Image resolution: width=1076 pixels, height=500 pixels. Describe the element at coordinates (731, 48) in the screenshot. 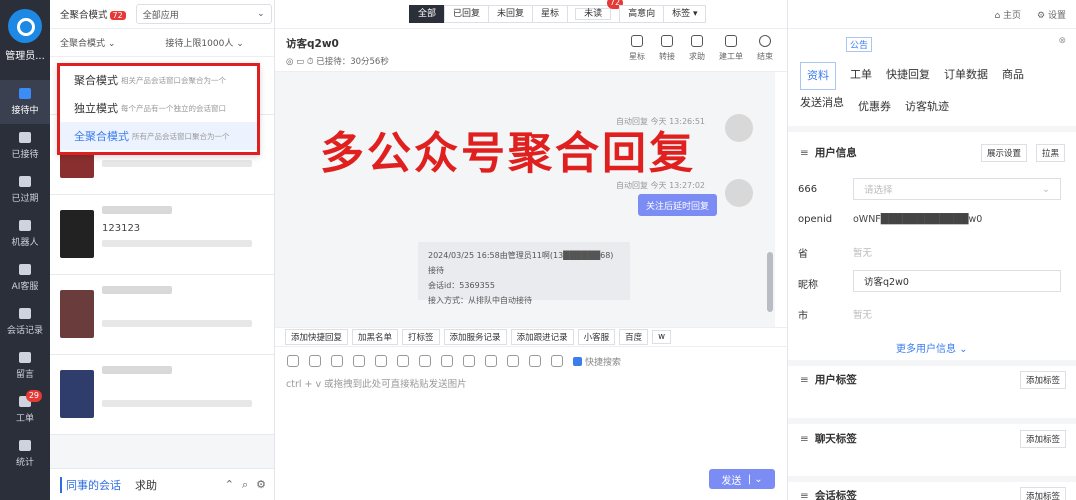

I see `create-ticket-button: 建工单` at that location.